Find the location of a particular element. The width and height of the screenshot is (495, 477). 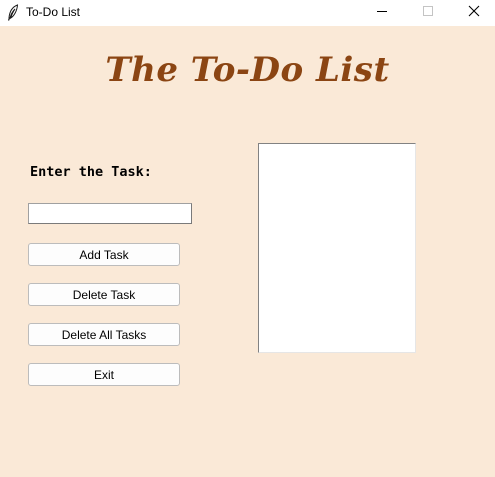

feather-icon is located at coordinates (13, 12).